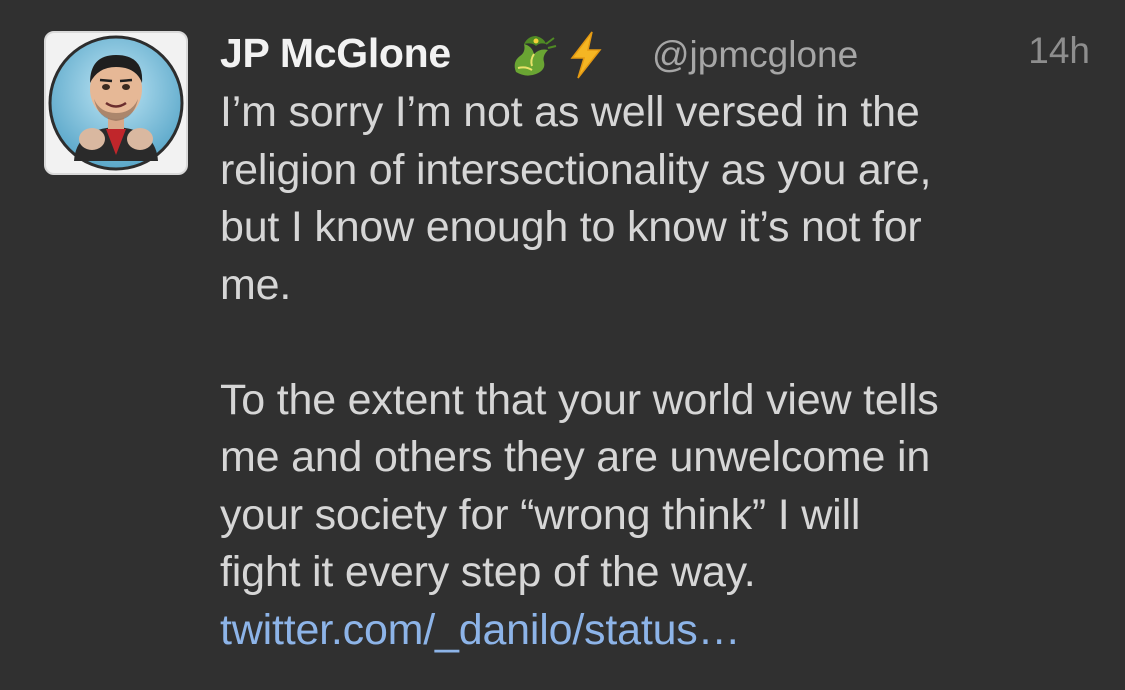 This screenshot has height=690, width=1125. Describe the element at coordinates (570, 112) in the screenshot. I see `text-line: I’m sorry I’m not as well versed in the` at that location.